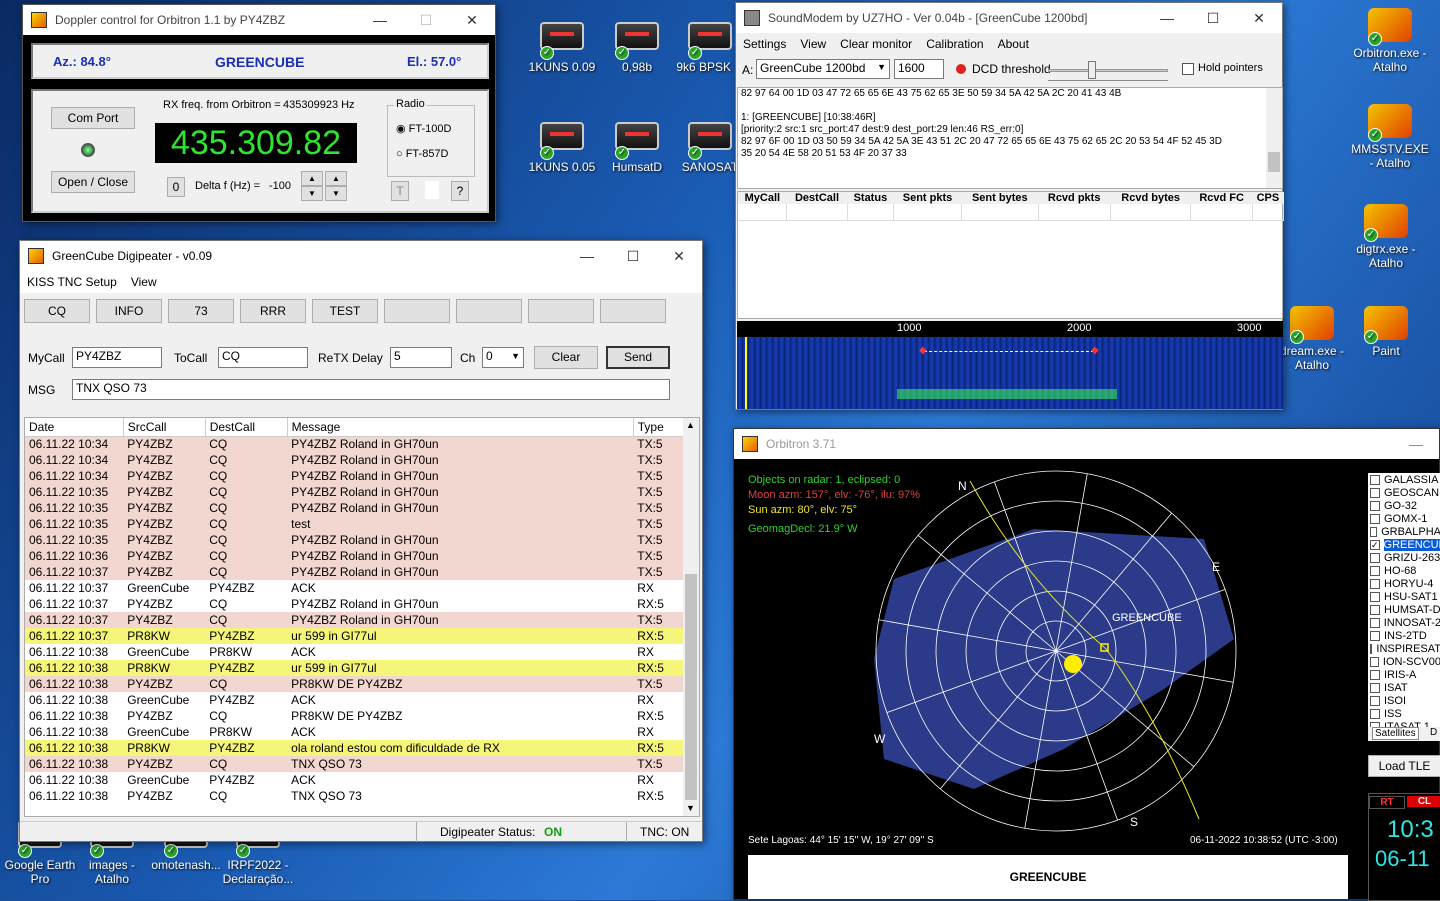  What do you see at coordinates (176, 187) in the screenshot?
I see `zero-button: 0` at bounding box center [176, 187].